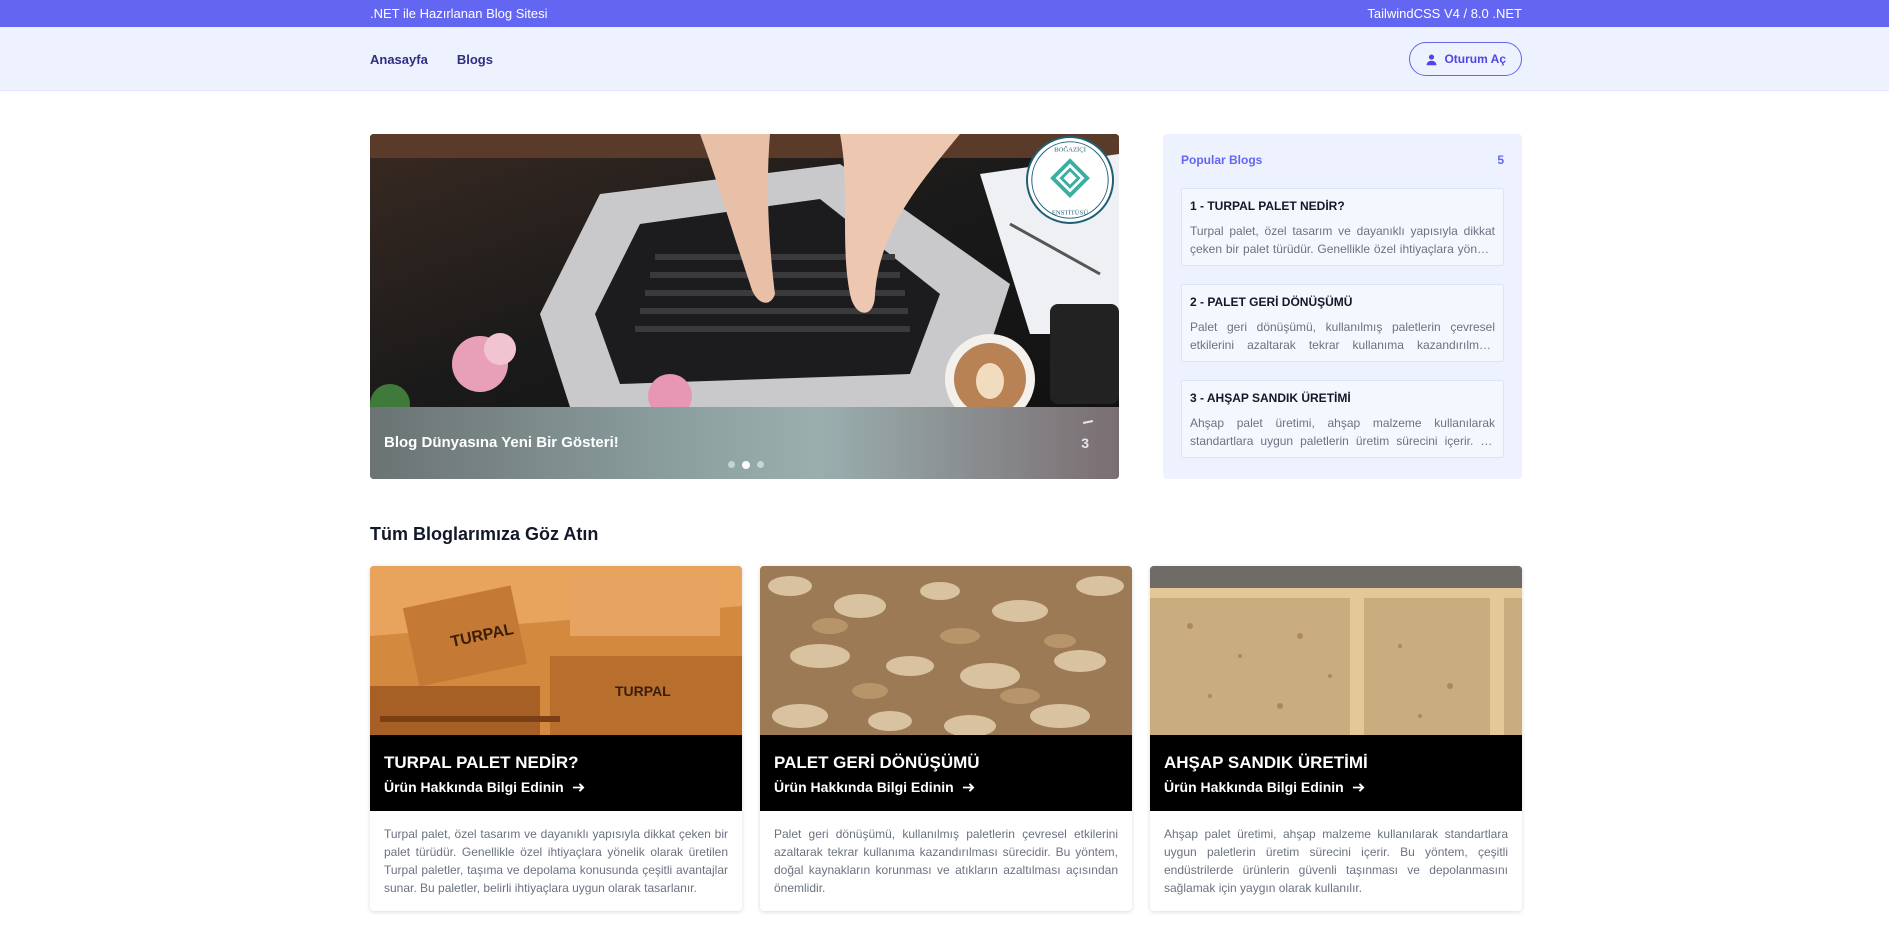  I want to click on svg-text: ENSTİTÜSÜ, so click(1070, 212).